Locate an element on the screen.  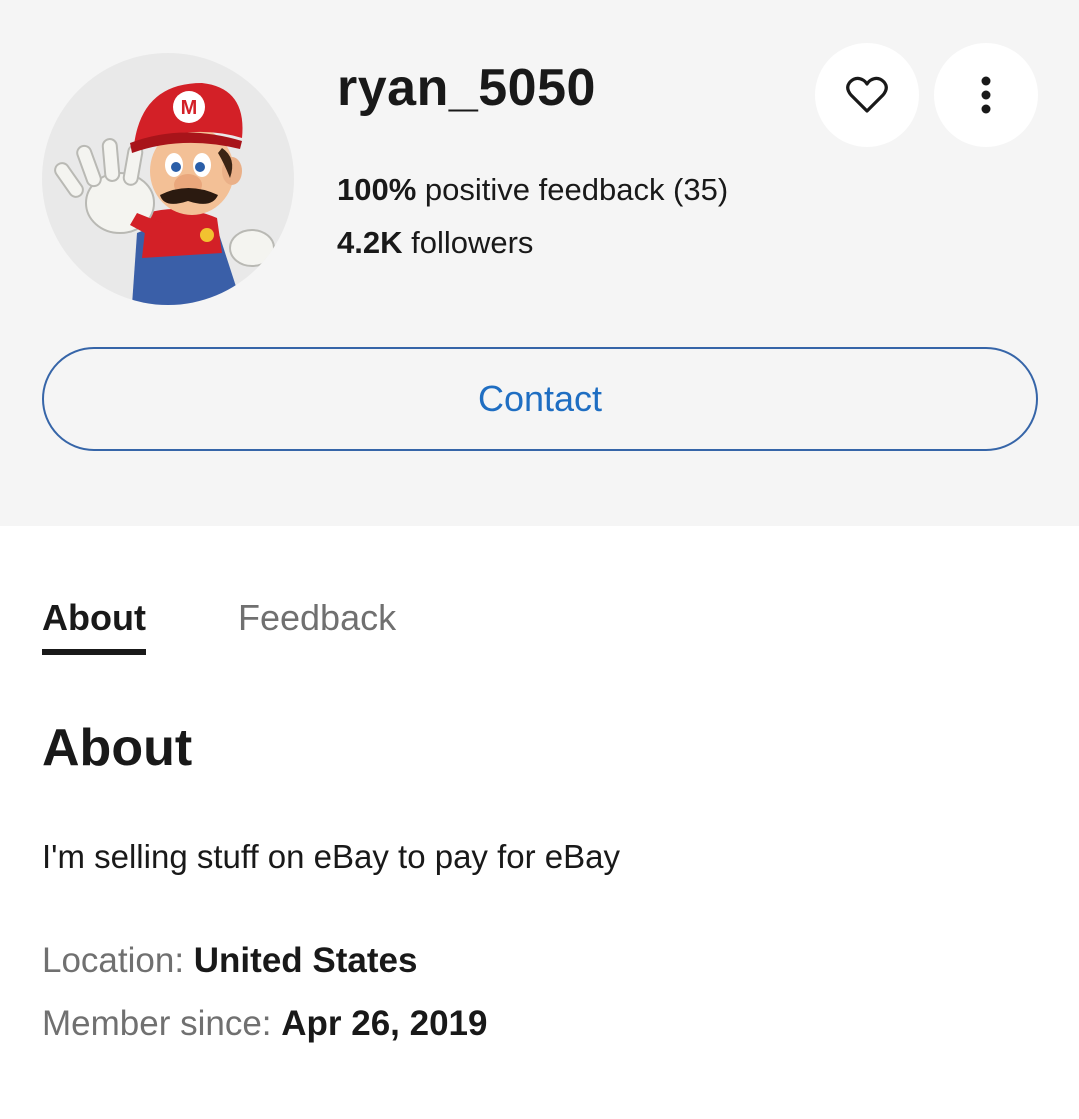
mario-avatar-image: M is located at coordinates (164, 194).